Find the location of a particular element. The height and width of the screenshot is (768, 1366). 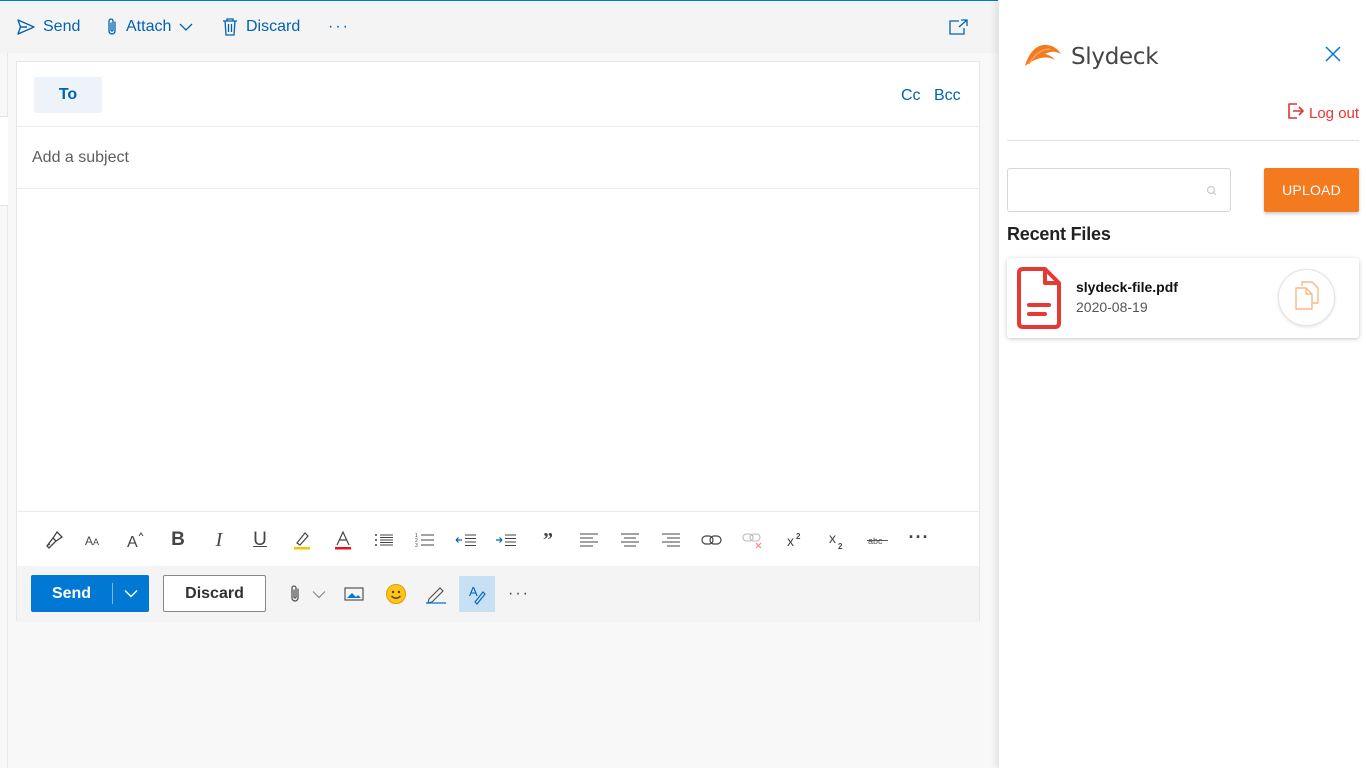

subject-row is located at coordinates (498, 158).